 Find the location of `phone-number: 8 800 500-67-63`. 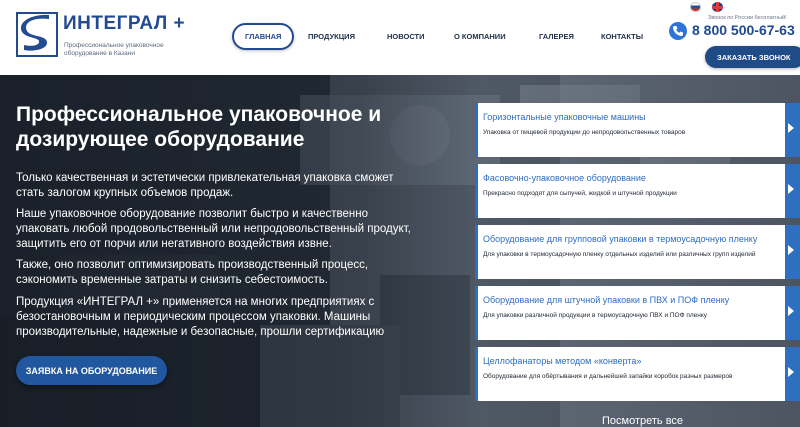

phone-number: 8 800 500-67-63 is located at coordinates (743, 30).